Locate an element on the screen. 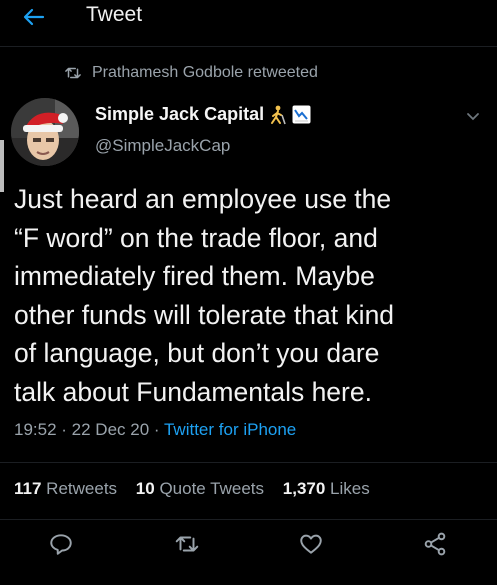  avatar is located at coordinates (45, 132).